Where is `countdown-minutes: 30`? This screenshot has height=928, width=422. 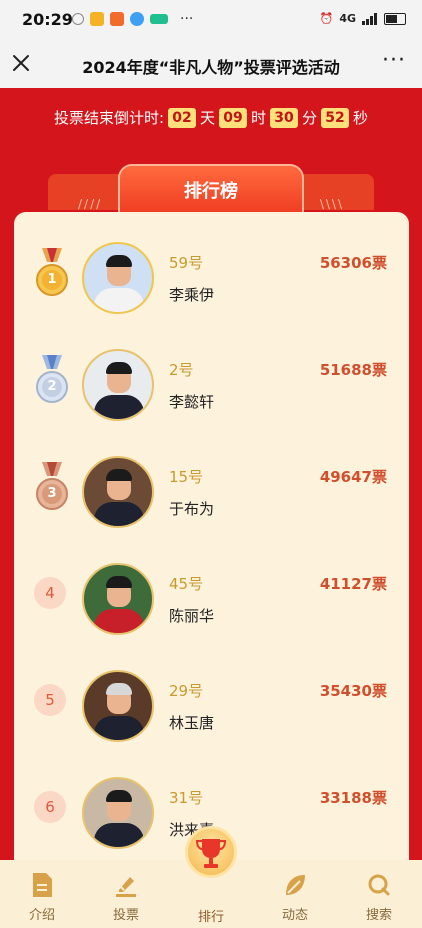
countdown-minutes: 30 is located at coordinates (284, 117).